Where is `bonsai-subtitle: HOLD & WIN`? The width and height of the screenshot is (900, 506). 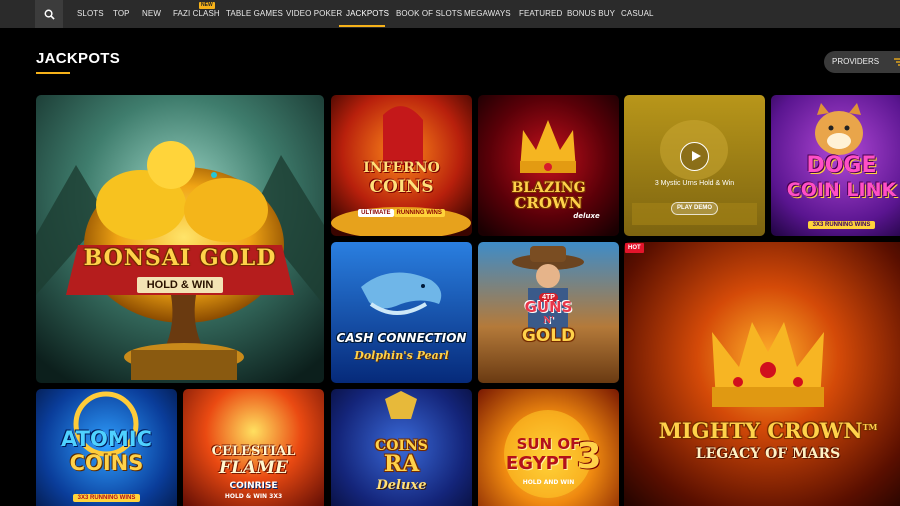 bonsai-subtitle: HOLD & WIN is located at coordinates (180, 285).